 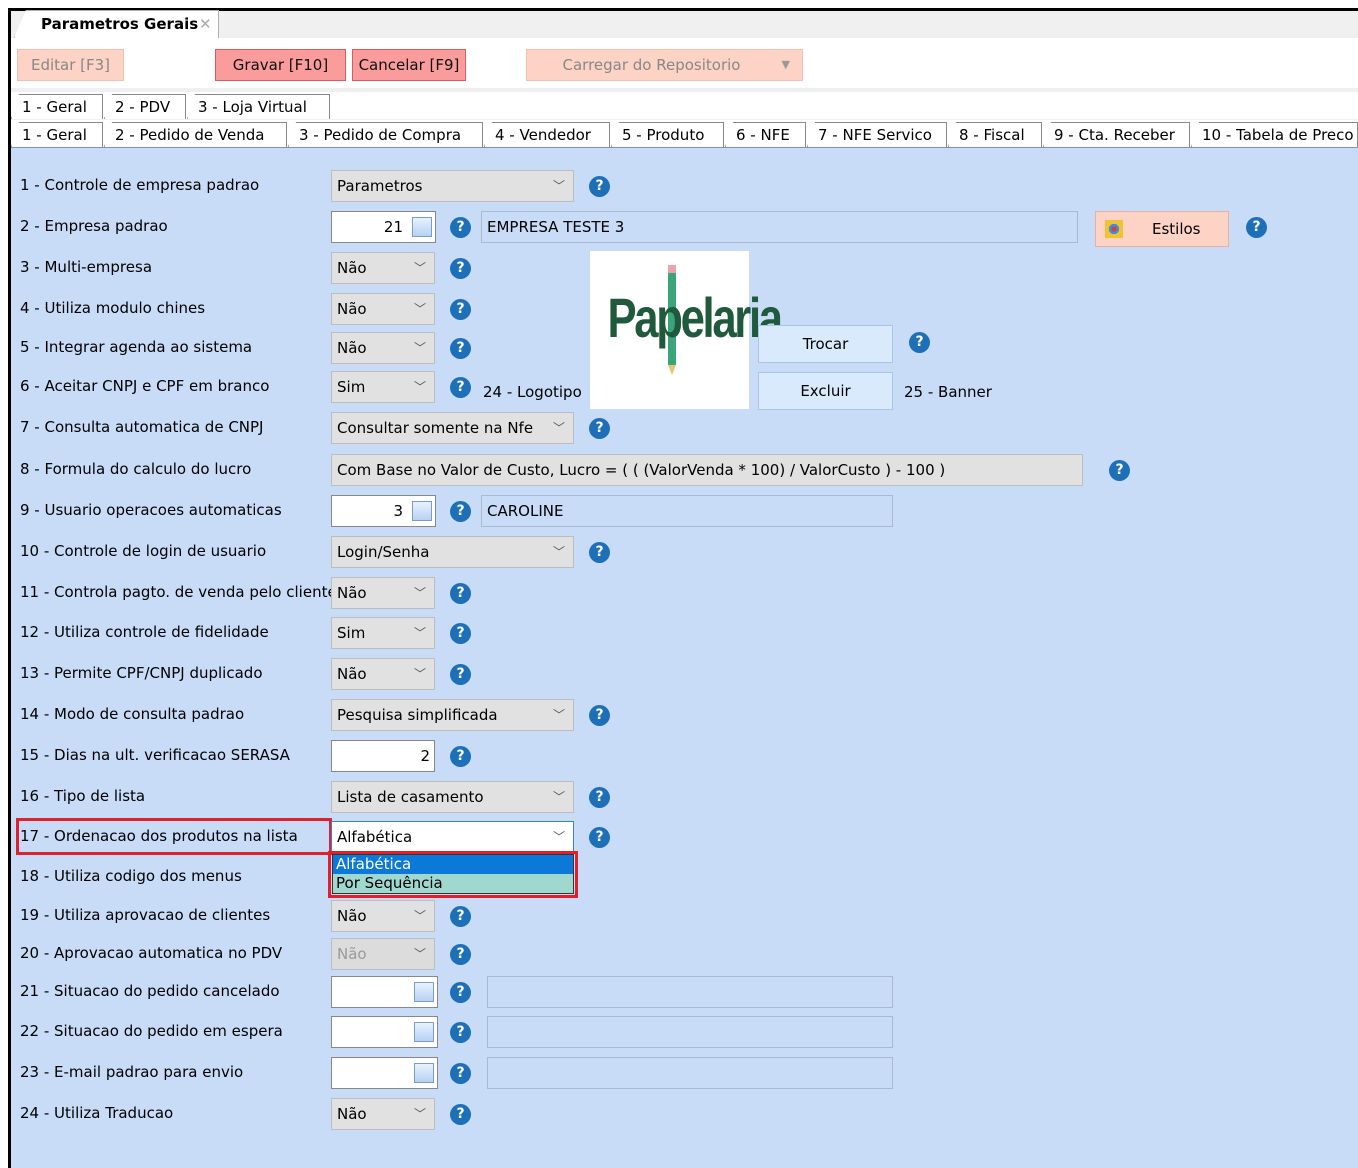 What do you see at coordinates (132, 1072) in the screenshot?
I see `param-label: 23 - E-mail padrao para envio` at bounding box center [132, 1072].